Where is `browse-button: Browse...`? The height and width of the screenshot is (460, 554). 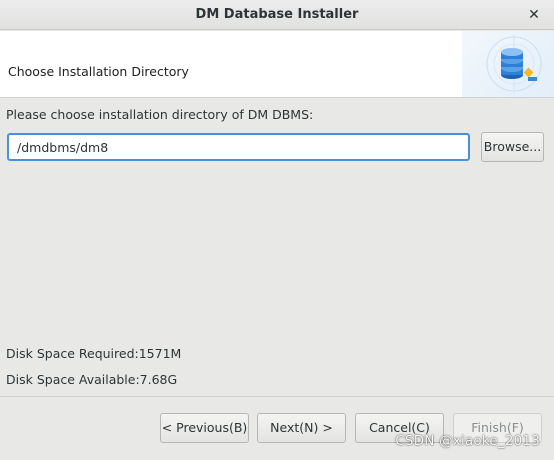
browse-button: Browse... is located at coordinates (512, 147).